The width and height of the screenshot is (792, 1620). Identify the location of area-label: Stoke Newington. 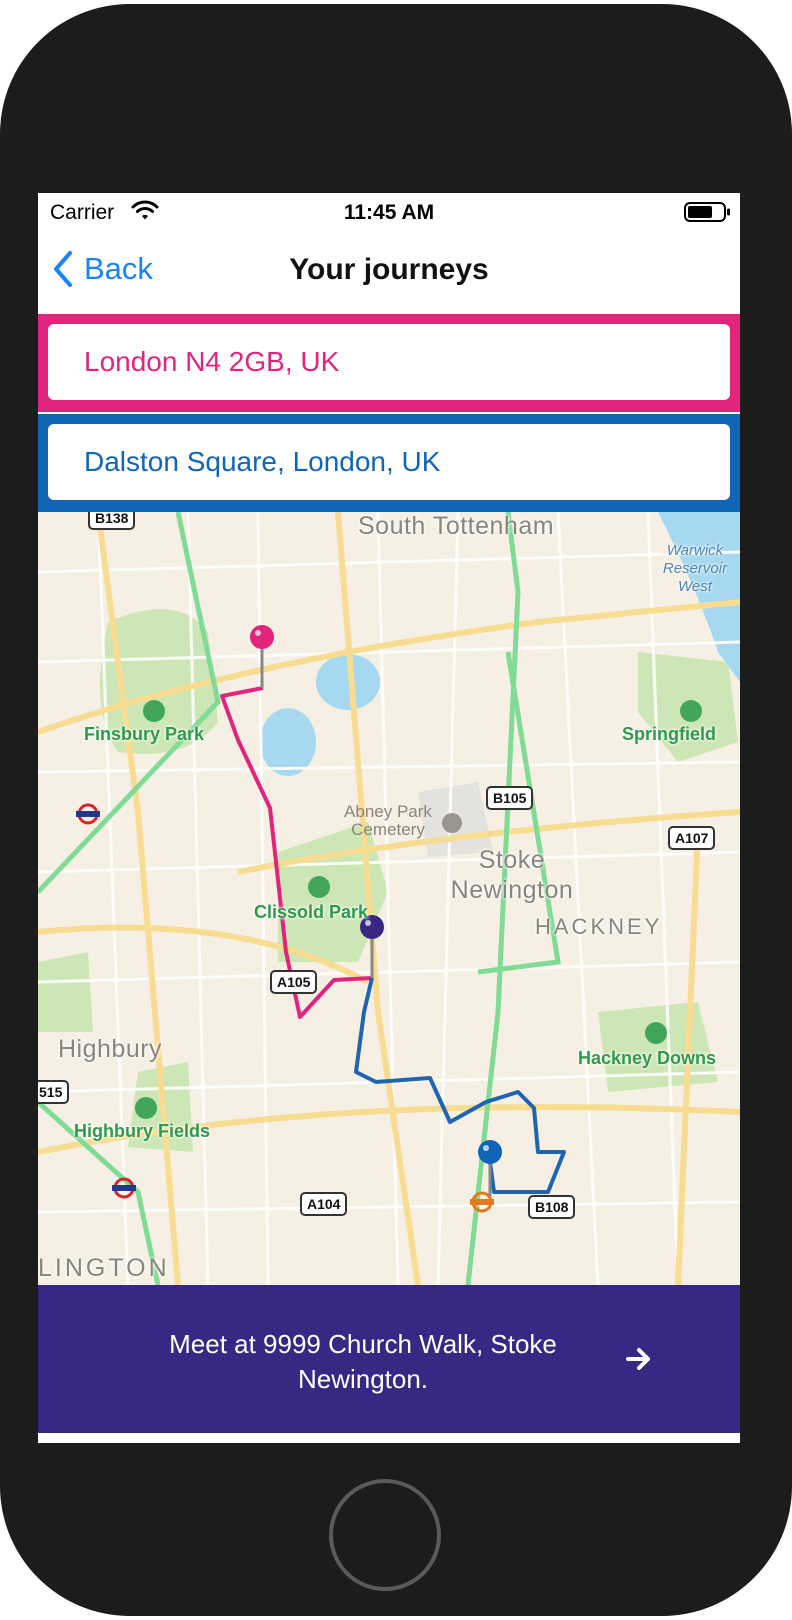
(512, 875).